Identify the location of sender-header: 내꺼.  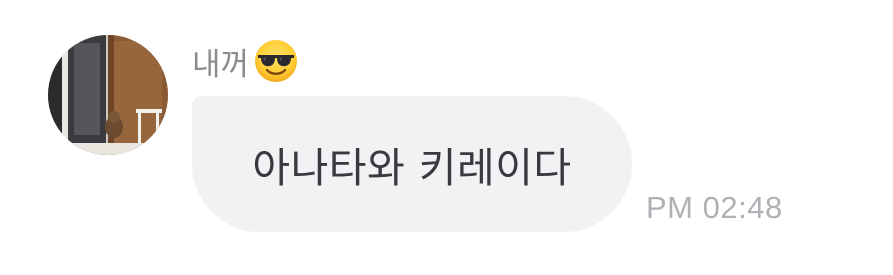
(245, 61).